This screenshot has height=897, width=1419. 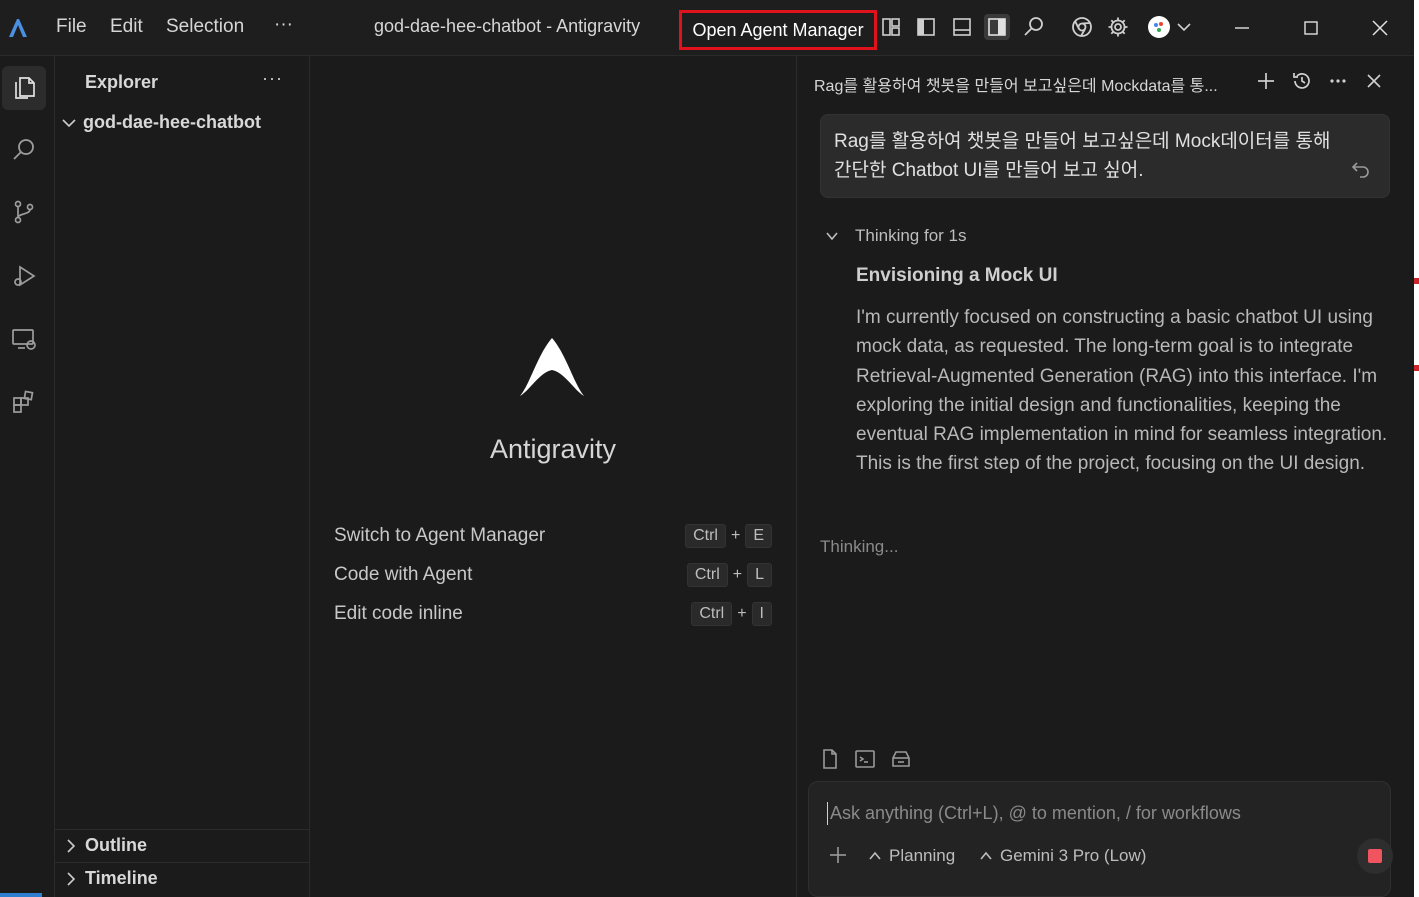 I want to click on run-debug-icon, so click(x=24, y=276).